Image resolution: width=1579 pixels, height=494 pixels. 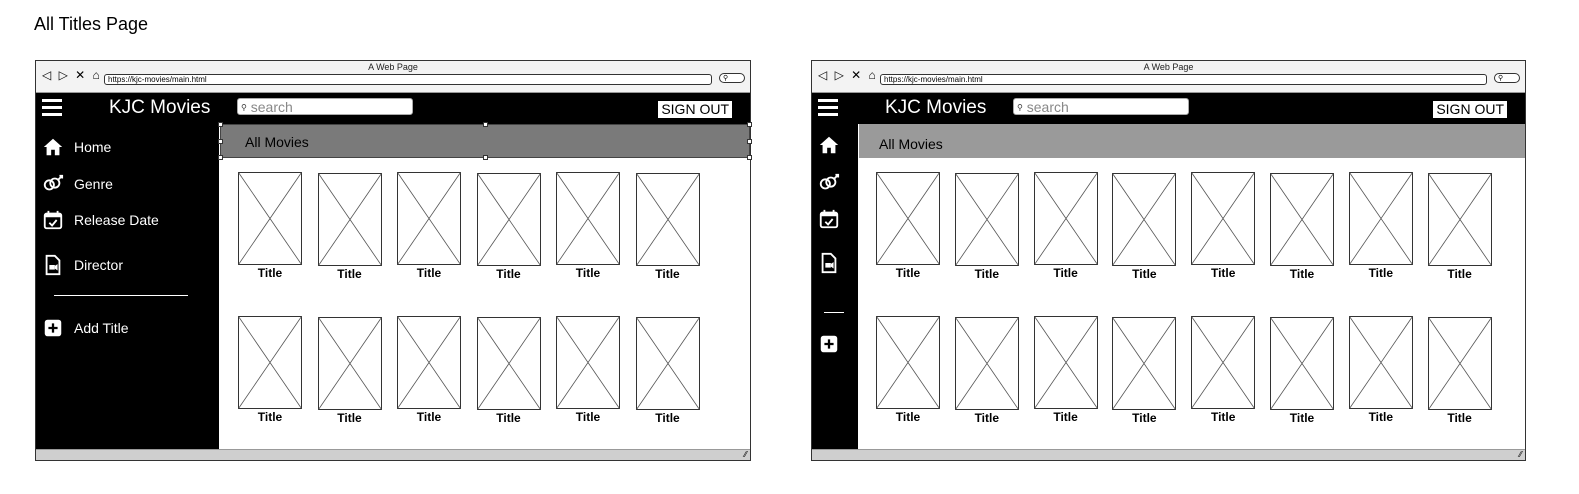 What do you see at coordinates (726, 78) in the screenshot?
I see `search-icon: ⚲` at bounding box center [726, 78].